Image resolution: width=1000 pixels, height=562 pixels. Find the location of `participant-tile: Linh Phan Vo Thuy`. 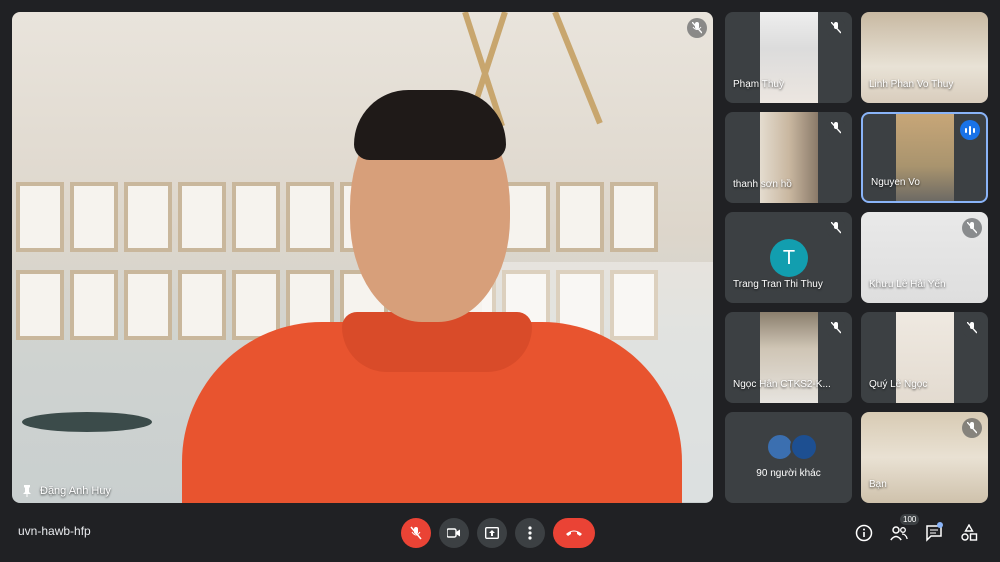

participant-tile: Linh Phan Vo Thuy is located at coordinates (924, 57).